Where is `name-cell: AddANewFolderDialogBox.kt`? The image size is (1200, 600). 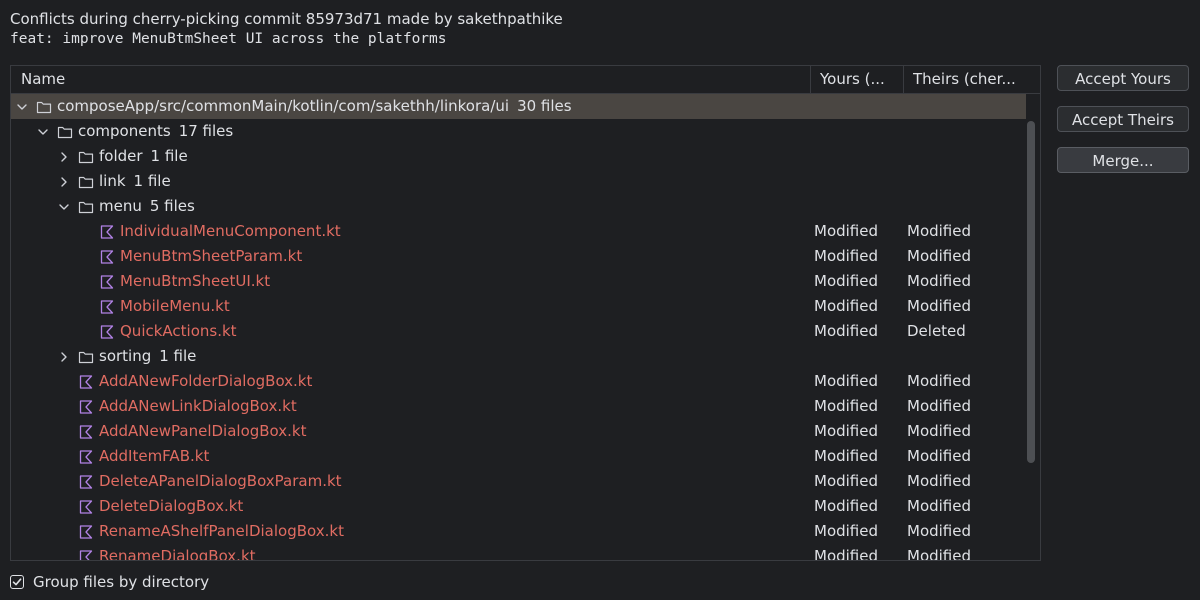 name-cell: AddANewFolderDialogBox.kt is located at coordinates (195, 381).